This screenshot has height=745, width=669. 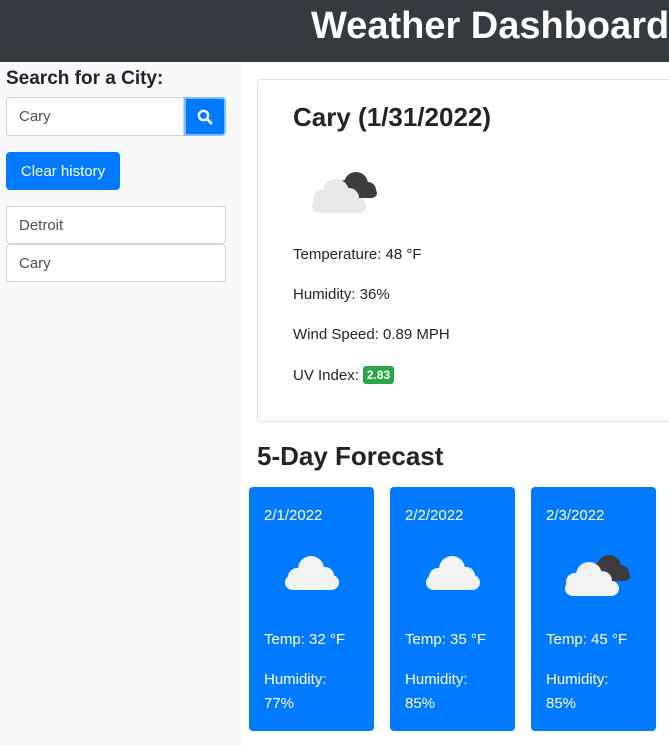 What do you see at coordinates (434, 515) in the screenshot?
I see `forecast-date: 2/2/2022` at bounding box center [434, 515].